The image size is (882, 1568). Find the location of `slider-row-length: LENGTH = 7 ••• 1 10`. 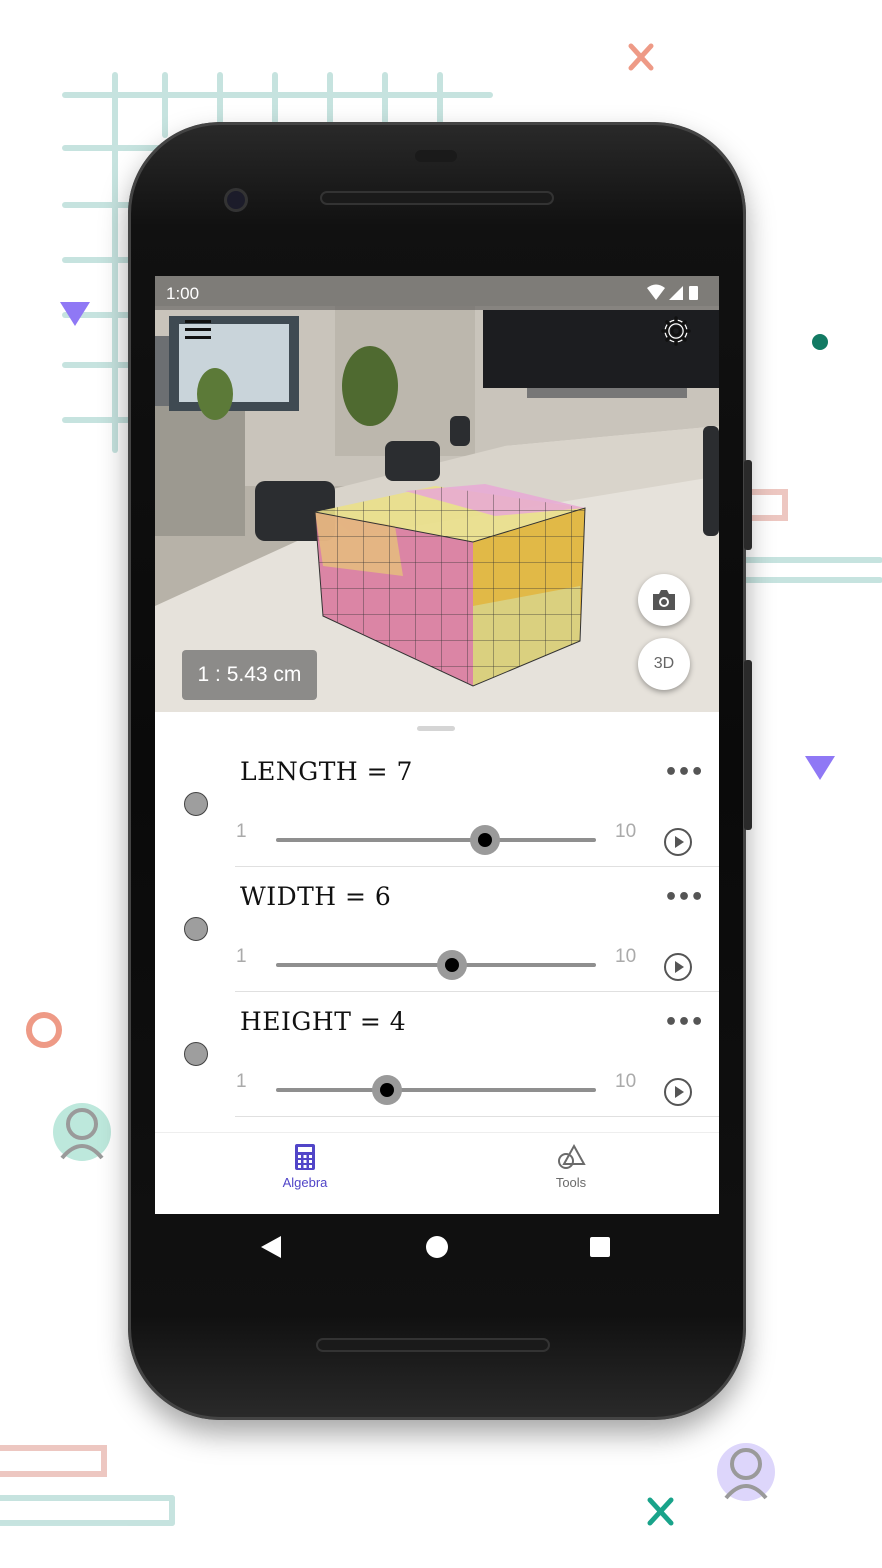

slider-row-length: LENGTH = 7 ••• 1 10 is located at coordinates (437, 804).